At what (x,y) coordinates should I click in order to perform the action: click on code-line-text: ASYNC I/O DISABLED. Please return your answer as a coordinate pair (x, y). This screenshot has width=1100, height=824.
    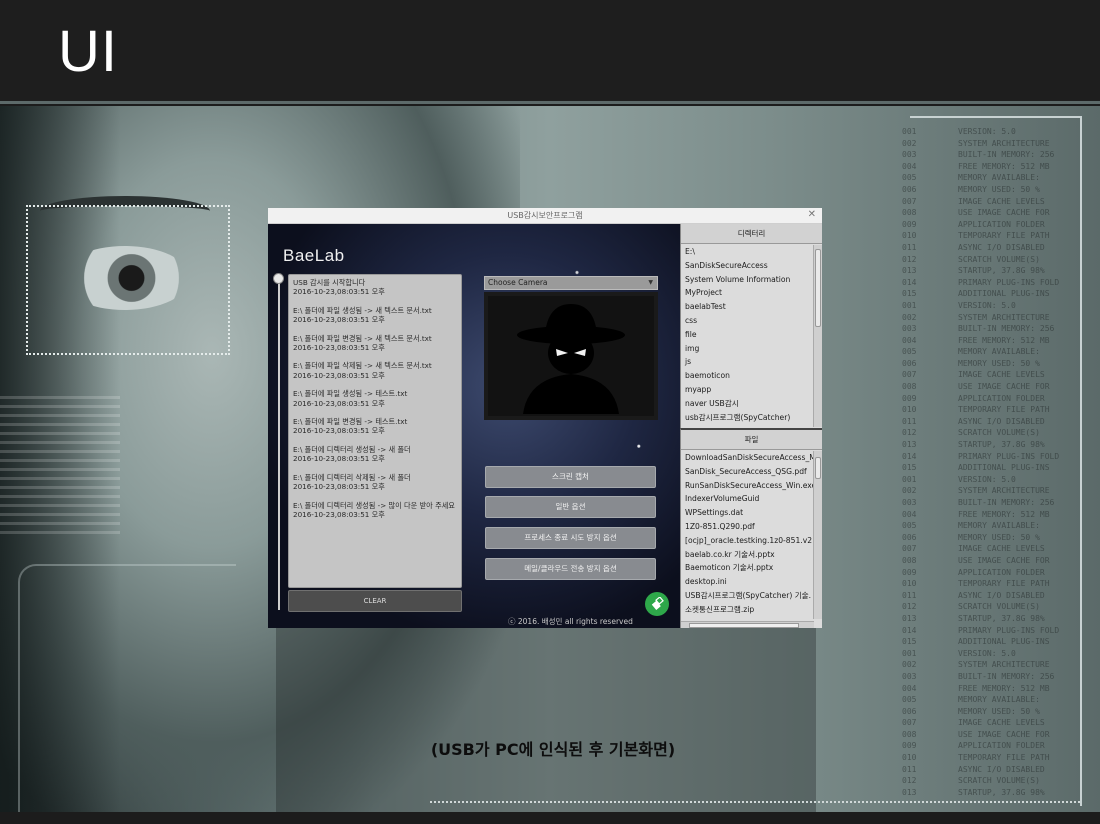
    Looking at the image, I should click on (1001, 247).